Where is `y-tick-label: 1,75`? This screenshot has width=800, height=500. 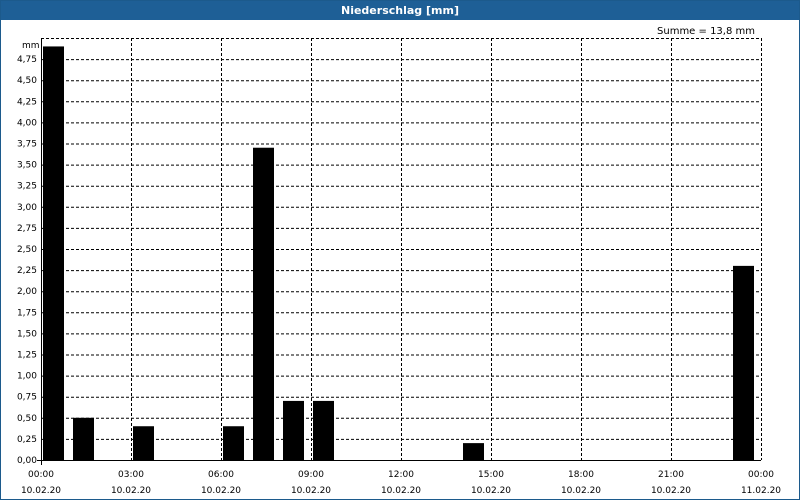 y-tick-label: 1,75 is located at coordinates (27, 313).